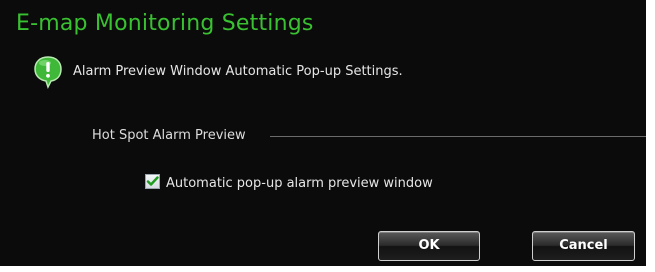 Image resolution: width=655 pixels, height=272 pixels. I want to click on section-label: Hot Spot Alarm Preview, so click(169, 135).